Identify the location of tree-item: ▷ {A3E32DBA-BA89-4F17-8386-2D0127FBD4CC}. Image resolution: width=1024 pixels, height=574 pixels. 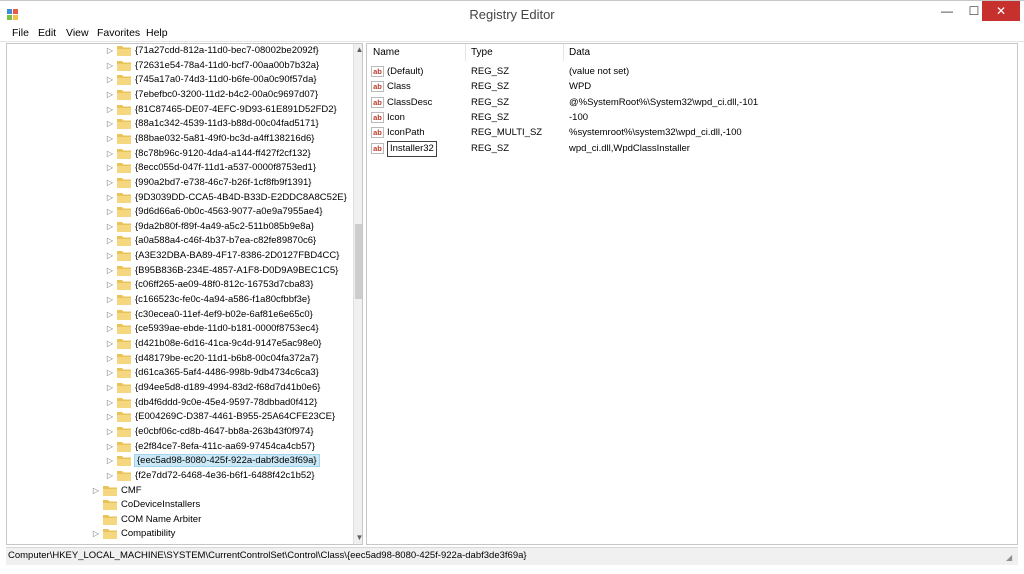
(222, 256).